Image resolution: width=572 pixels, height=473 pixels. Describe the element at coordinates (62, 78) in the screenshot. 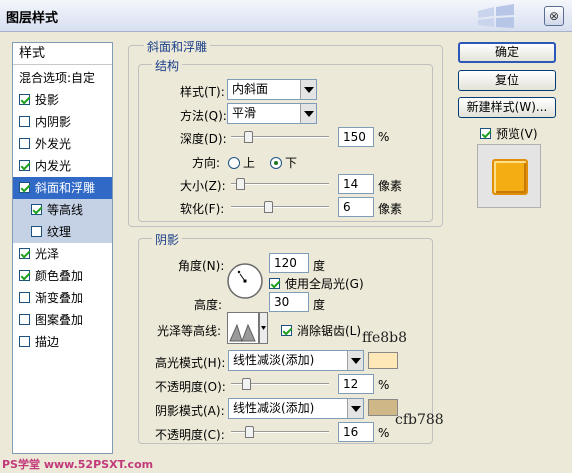

I see `blend-options-item: 混合选项:自定` at that location.